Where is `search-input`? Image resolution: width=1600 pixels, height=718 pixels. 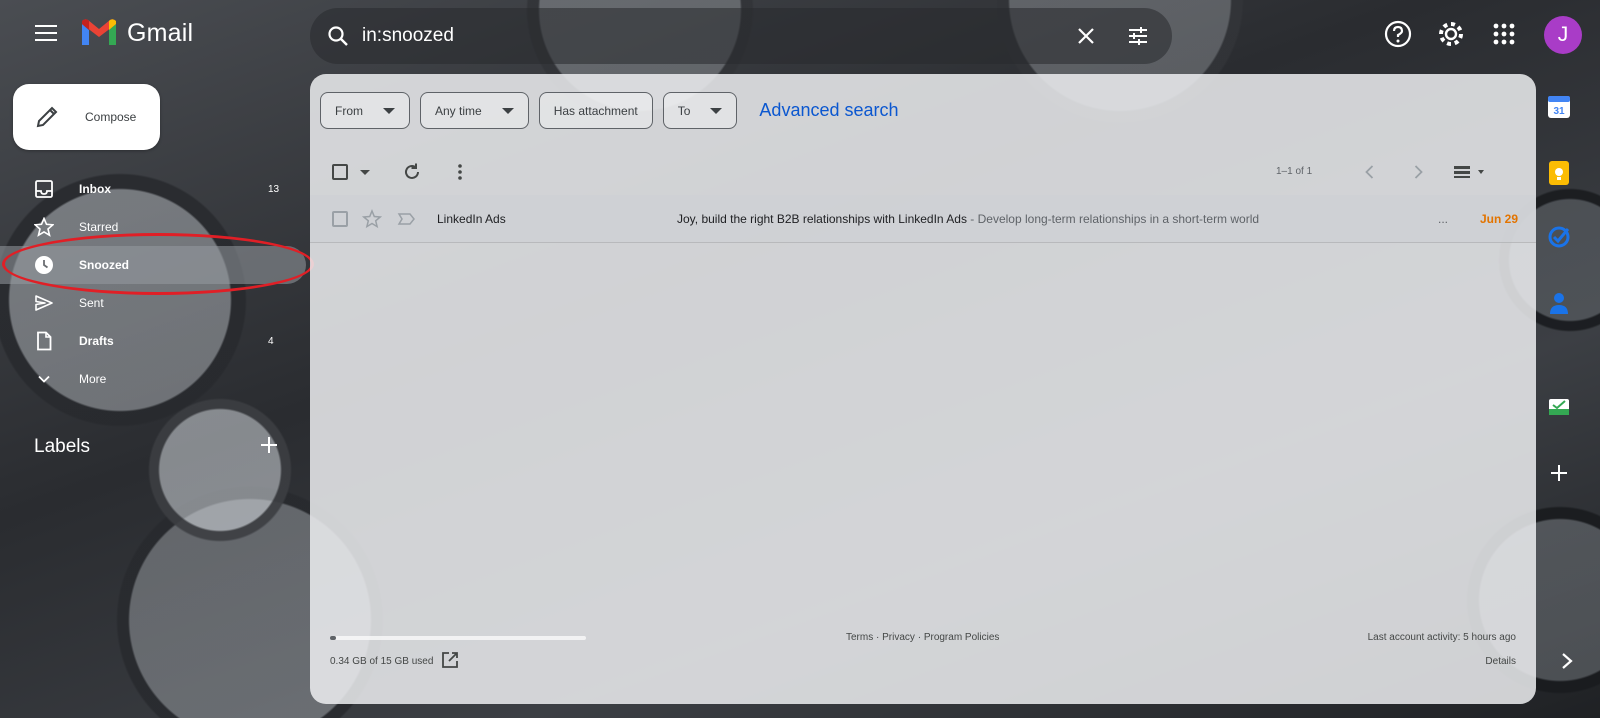
search-input is located at coordinates (702, 36).